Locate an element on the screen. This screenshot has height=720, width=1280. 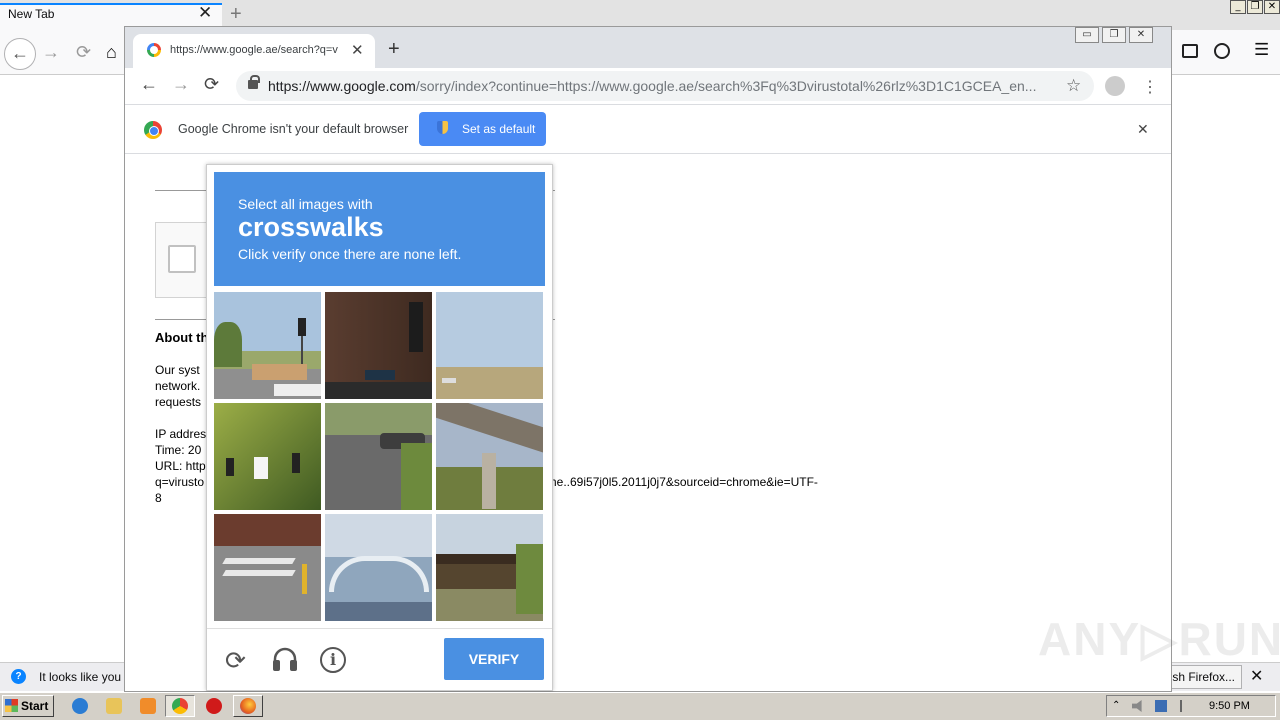
chrome-tab-title: https://www.google.ae/search?q=v is located at coordinates (254, 50).